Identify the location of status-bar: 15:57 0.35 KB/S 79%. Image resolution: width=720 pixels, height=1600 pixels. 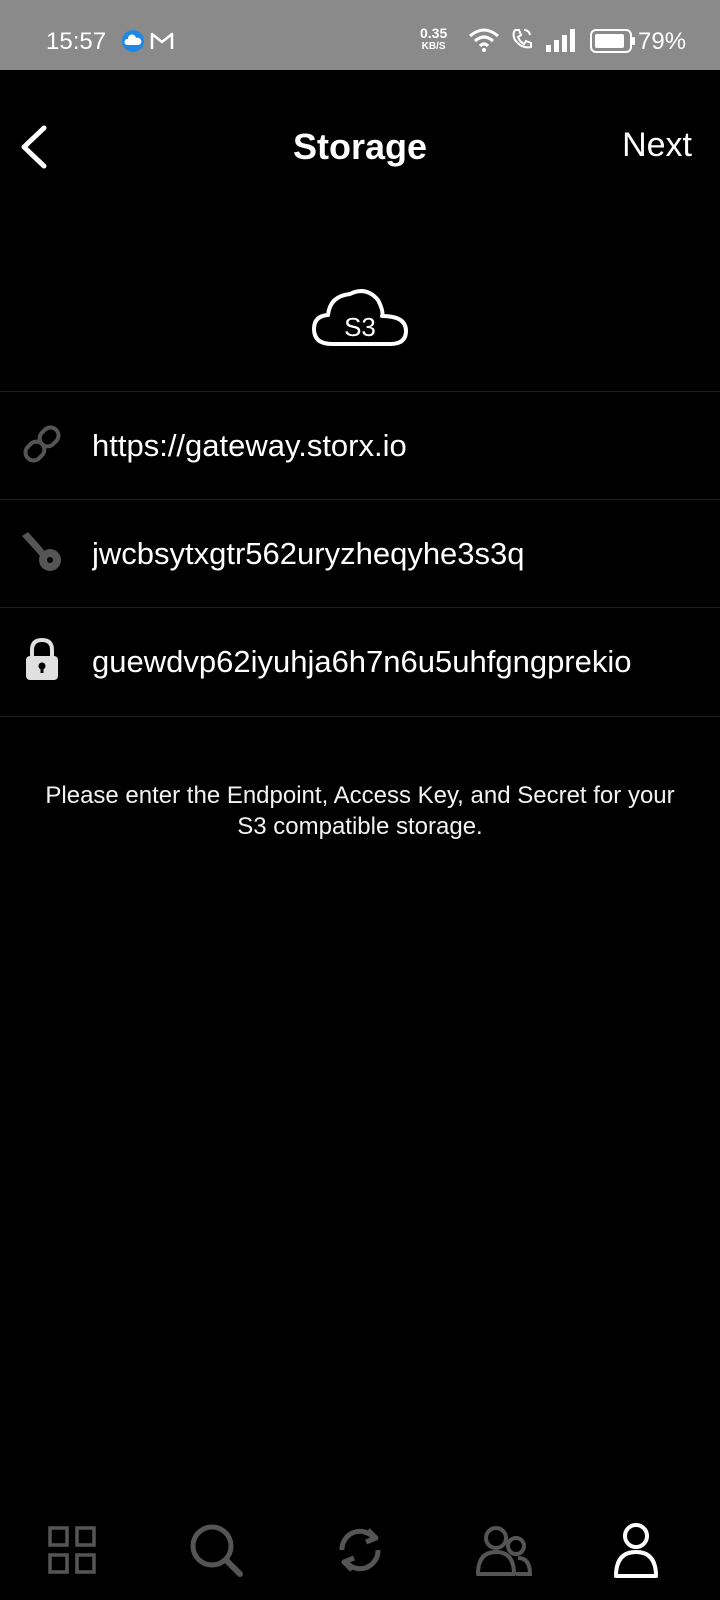
(360, 35).